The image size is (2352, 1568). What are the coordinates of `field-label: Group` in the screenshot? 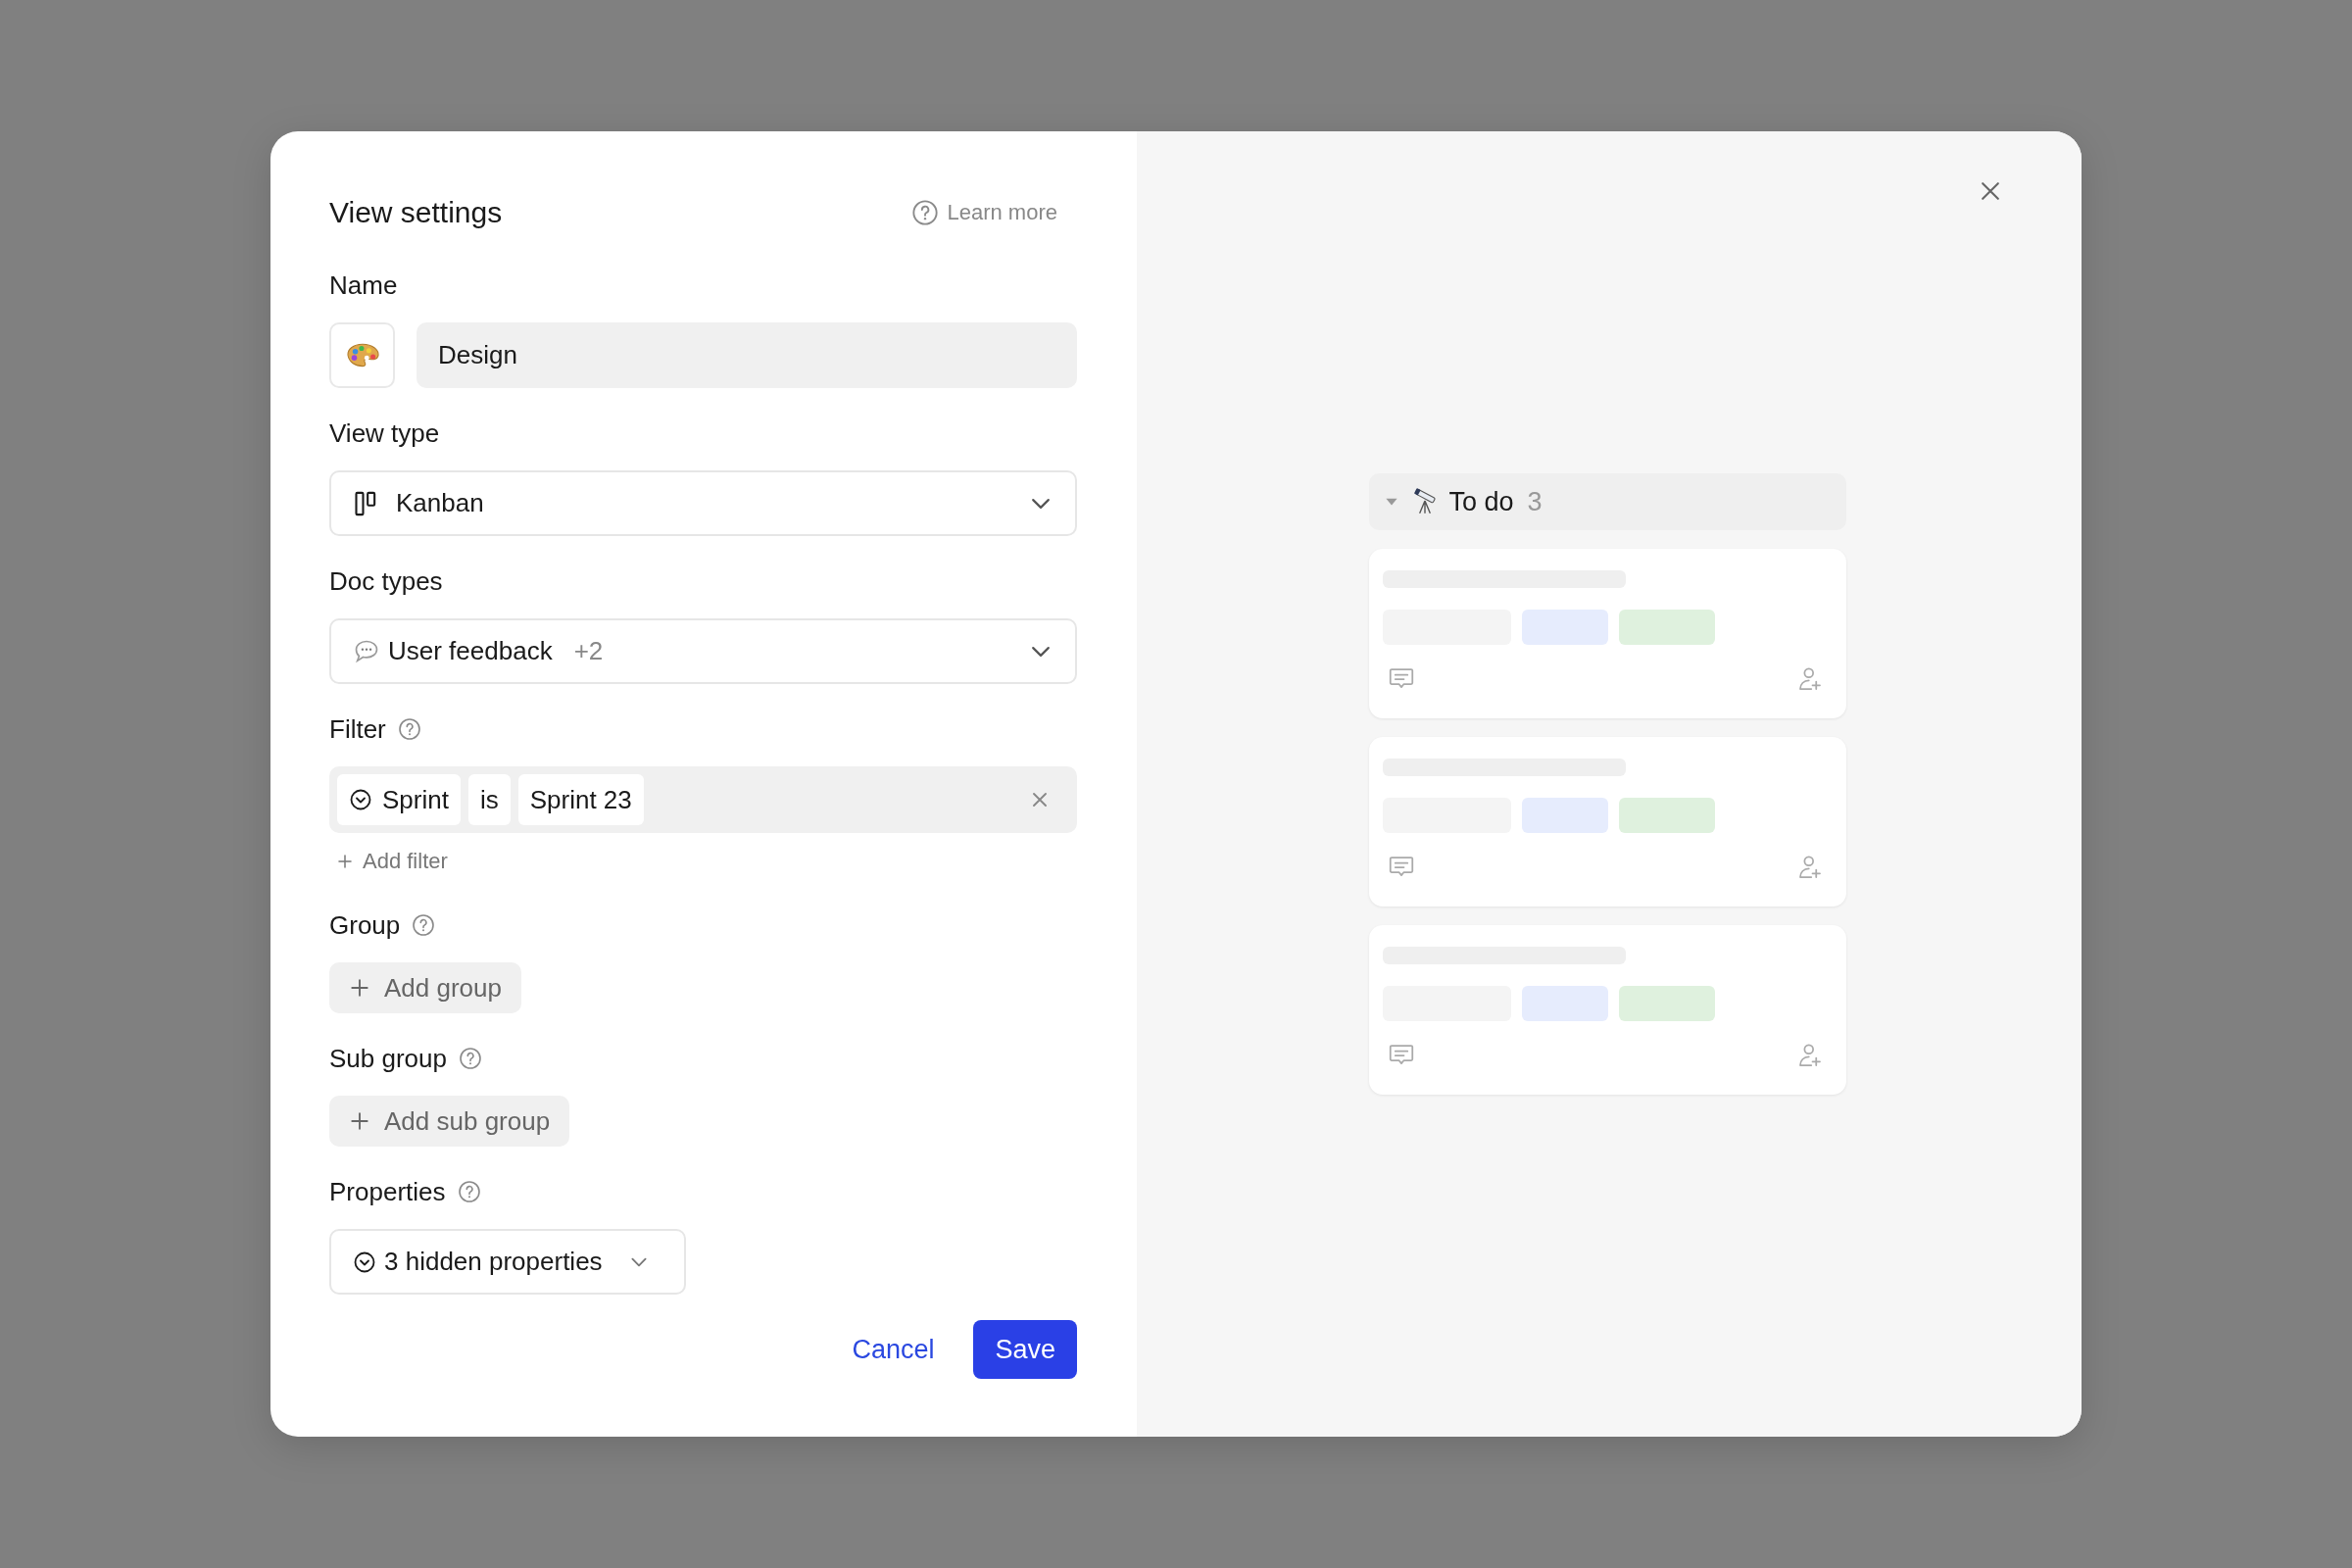 It's located at (365, 925).